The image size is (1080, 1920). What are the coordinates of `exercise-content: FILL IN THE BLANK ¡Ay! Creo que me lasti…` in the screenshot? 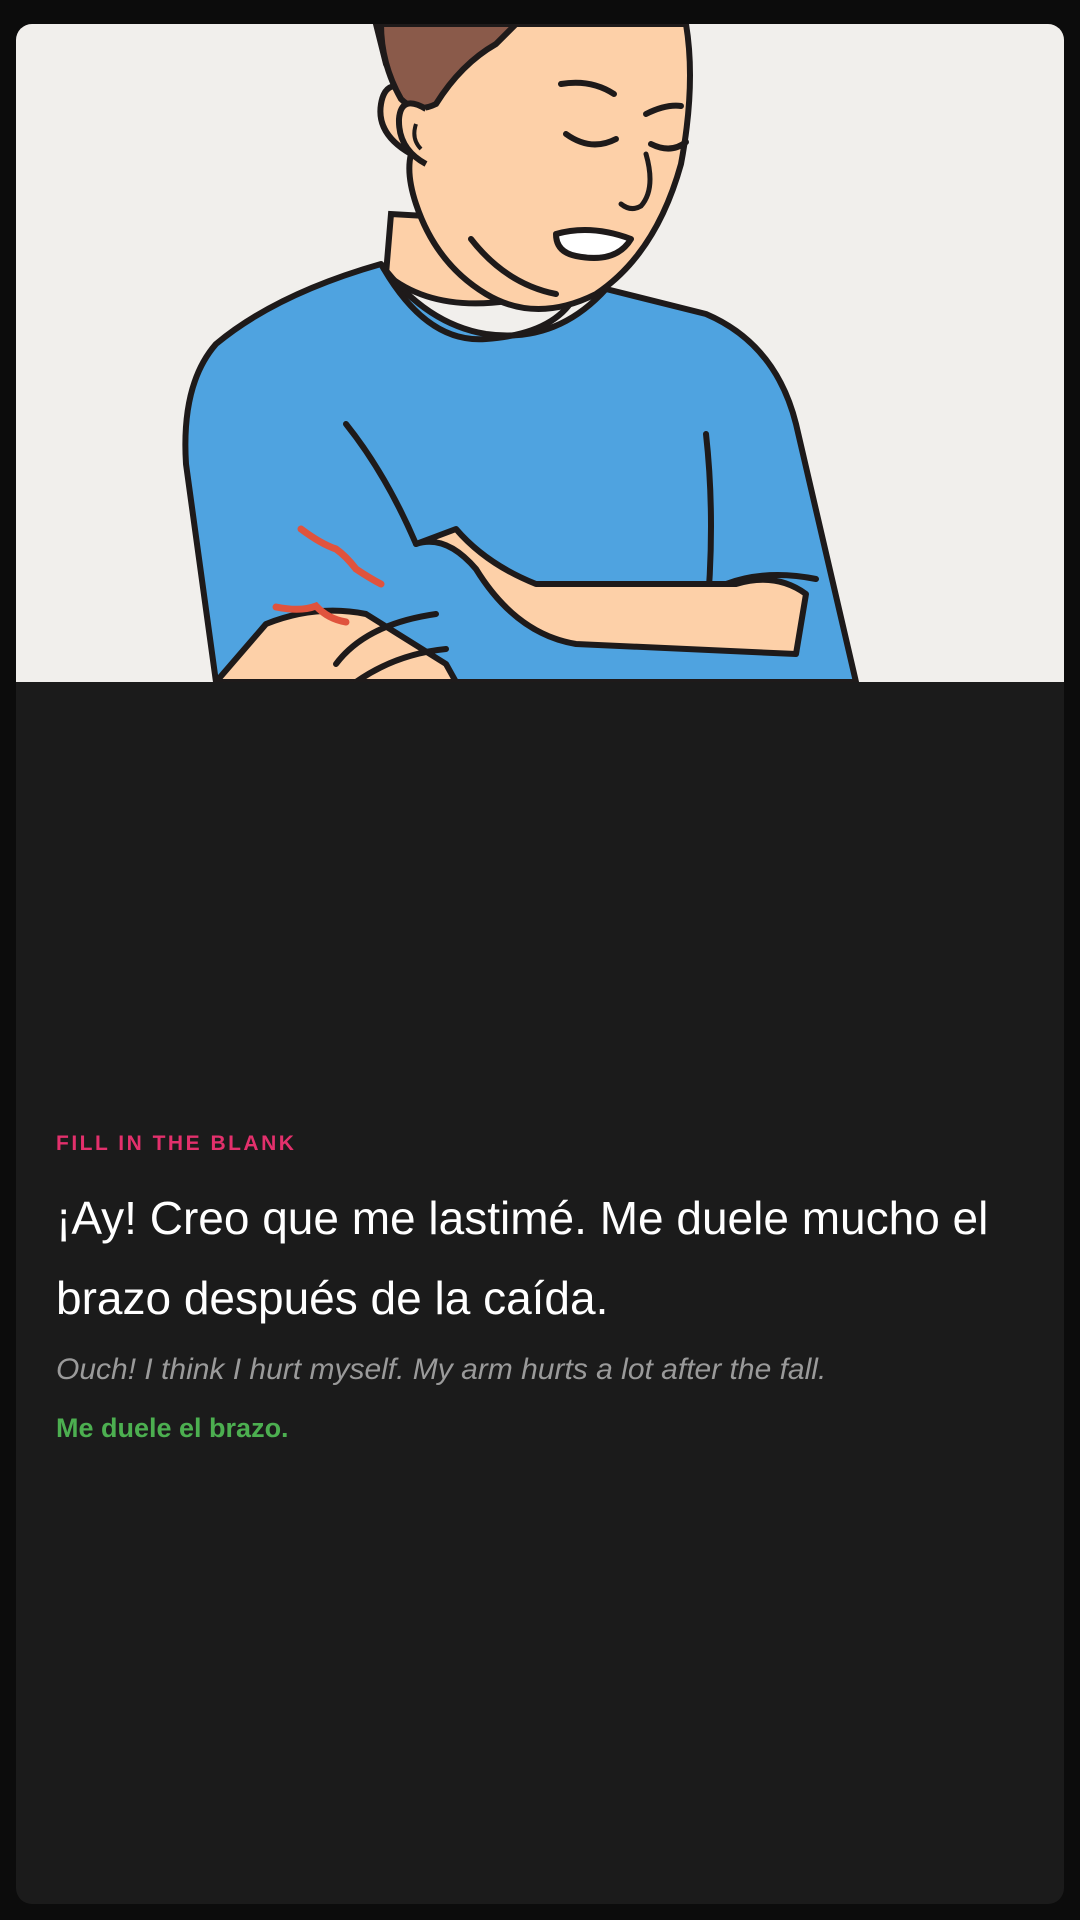 It's located at (540, 1289).